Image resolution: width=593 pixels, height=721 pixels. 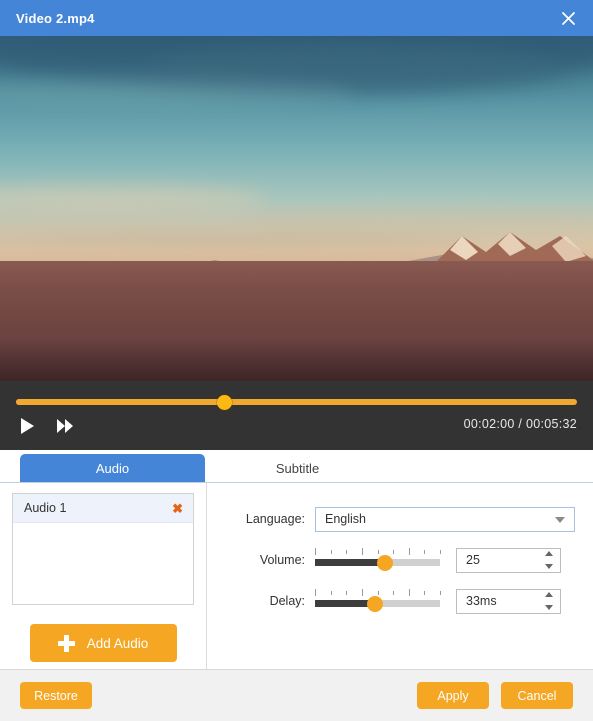 I want to click on audio-track-list: Audio 1 ✖, so click(x=103, y=549).